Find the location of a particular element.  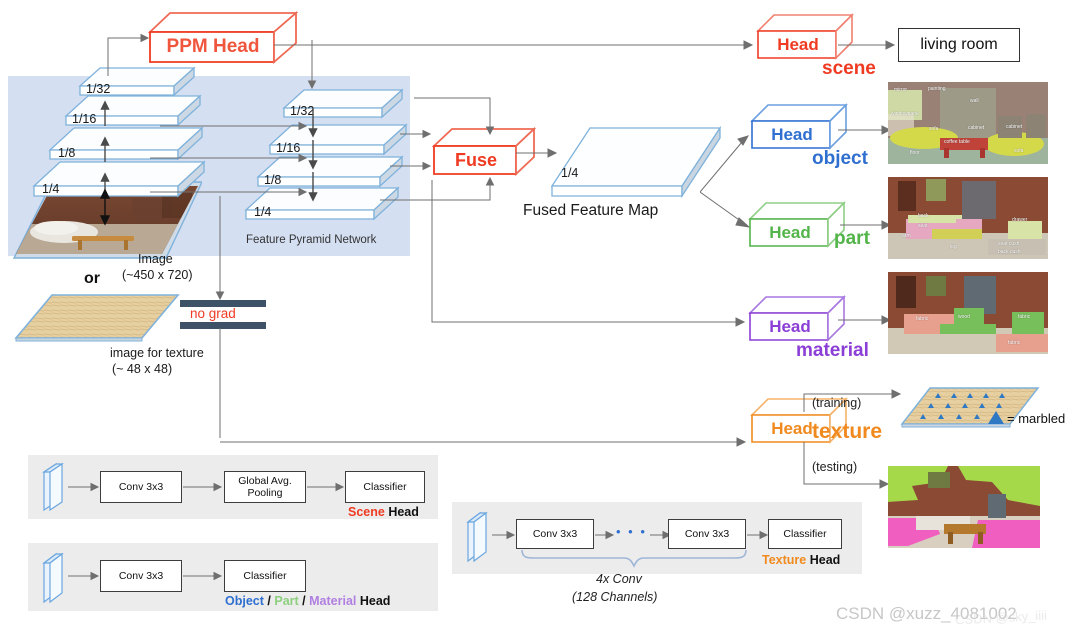

head-box-material: Head is located at coordinates (800, 320).